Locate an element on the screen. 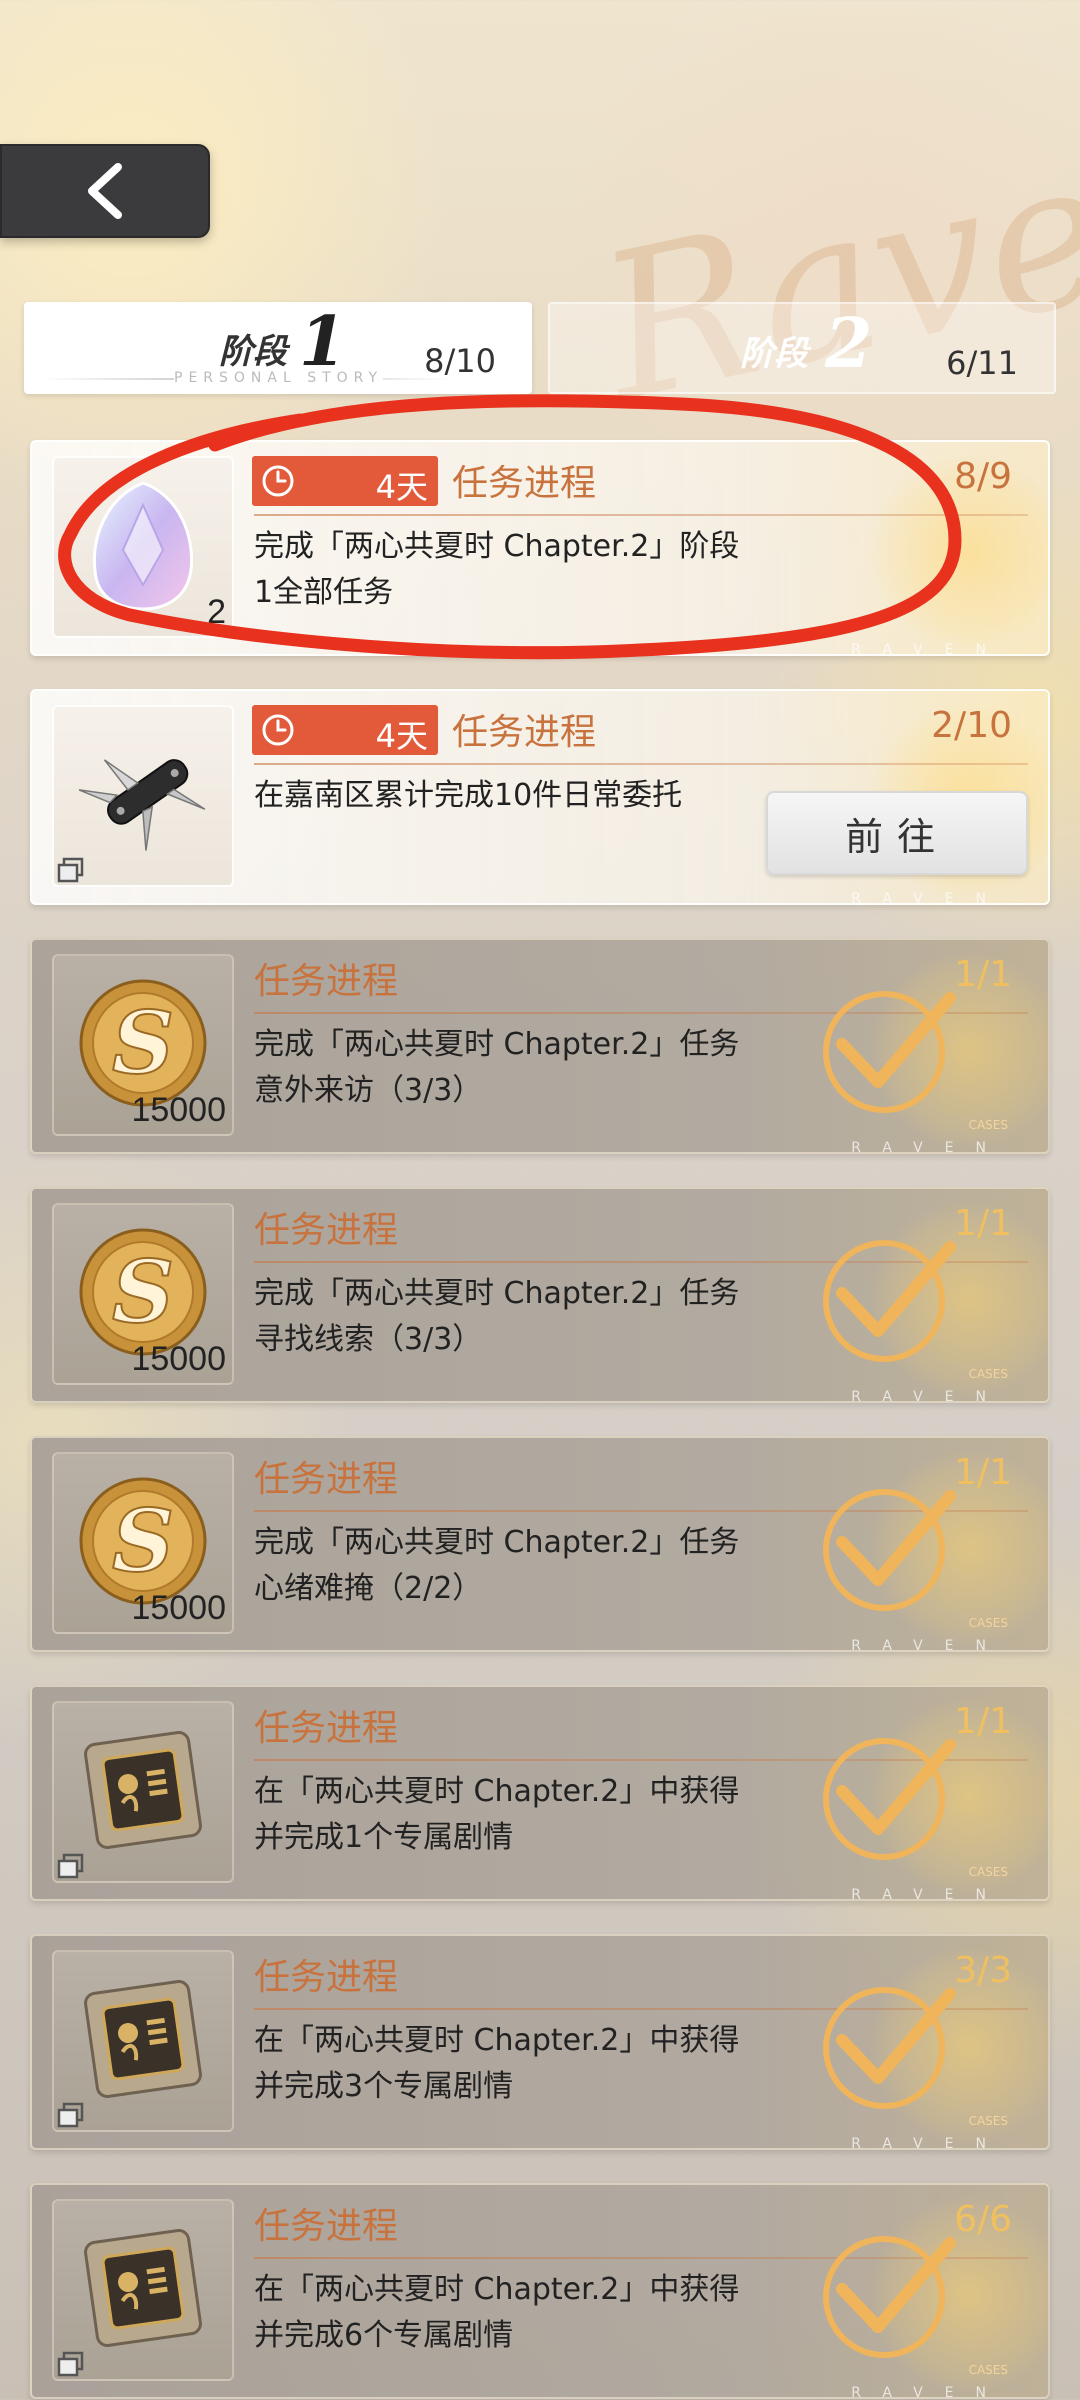 Image resolution: width=1080 pixels, height=2400 pixels. task-description-line: 并完成6个专属剧情 is located at coordinates (384, 2335).